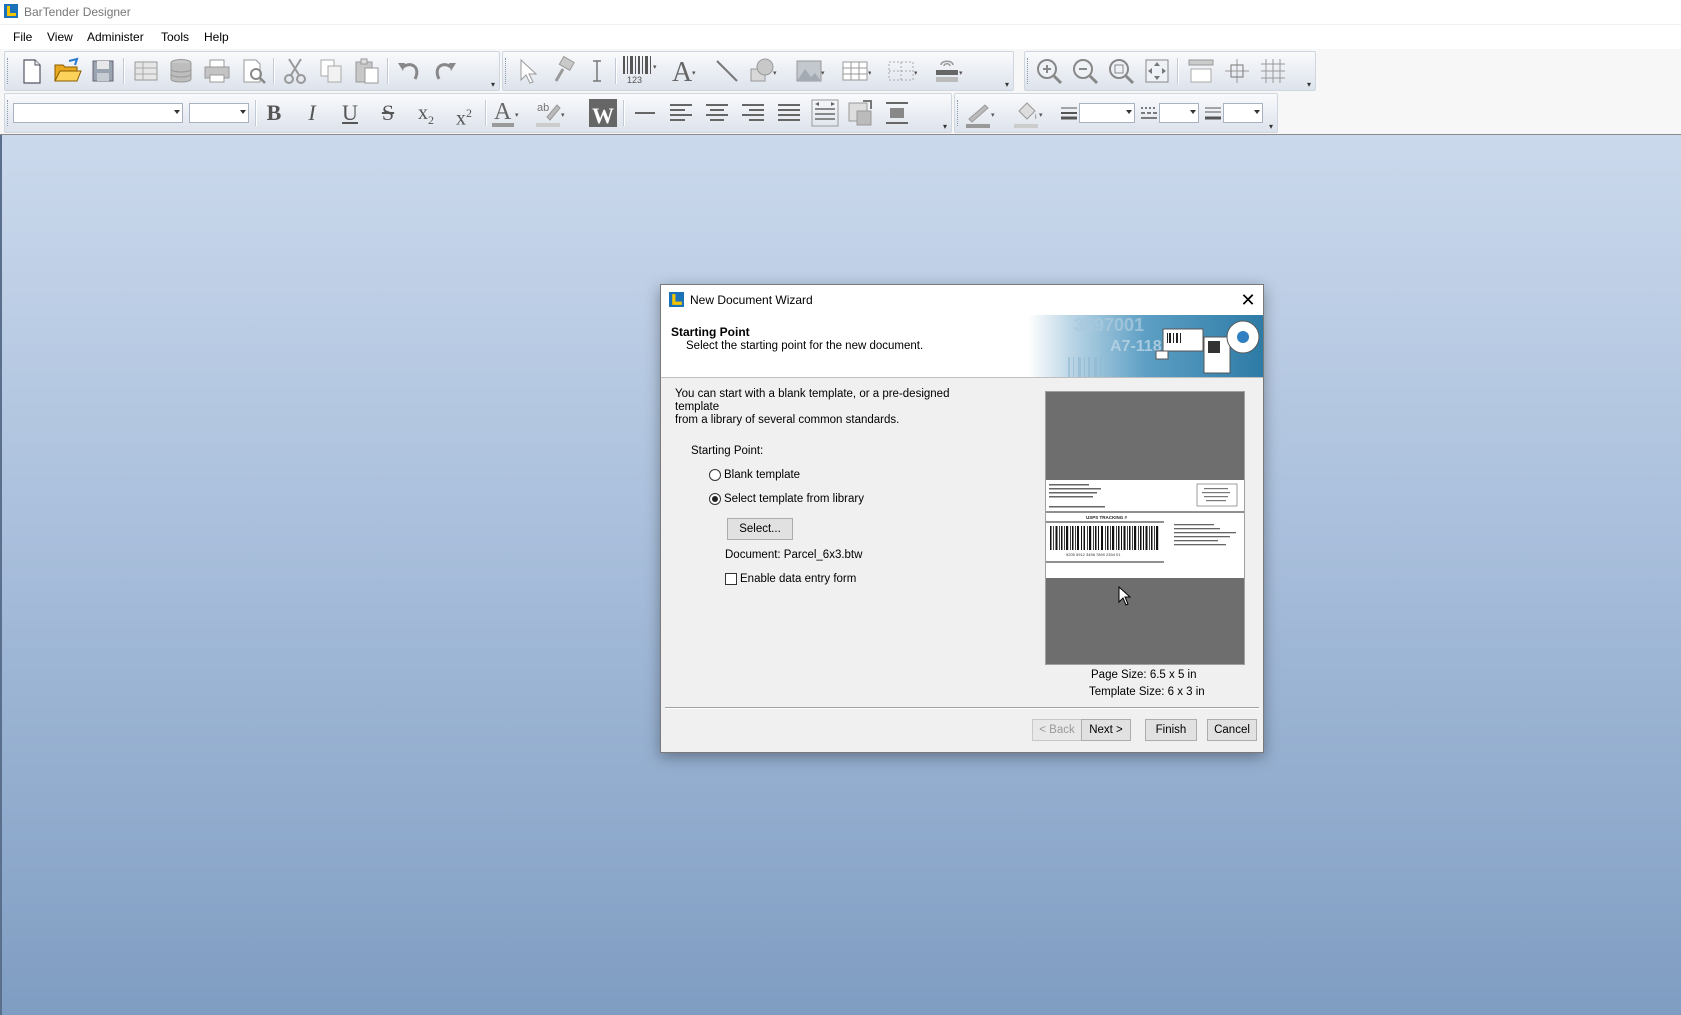 The image size is (1681, 1015). I want to click on checkbox, so click(731, 578).